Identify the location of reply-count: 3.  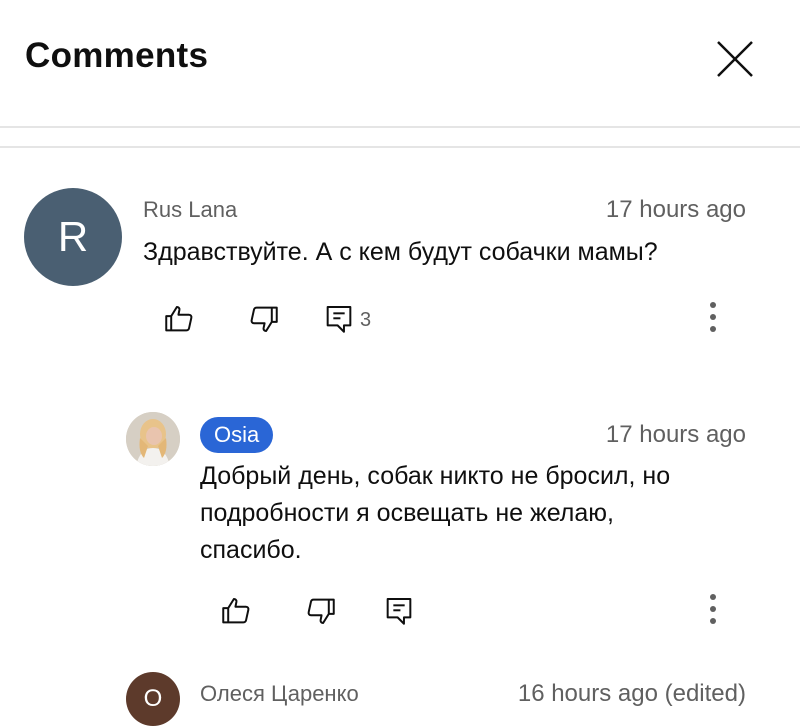
(365, 320).